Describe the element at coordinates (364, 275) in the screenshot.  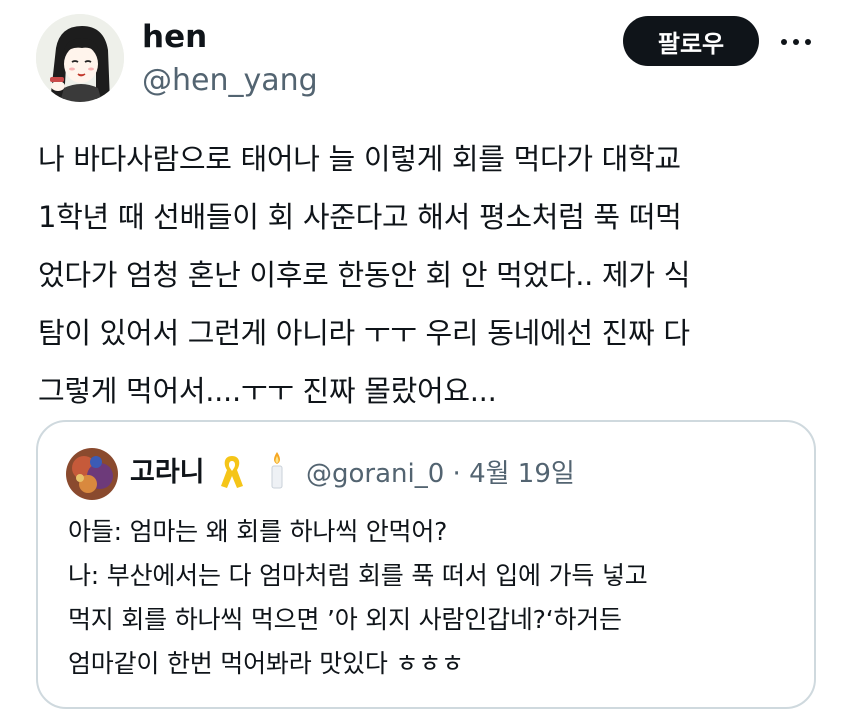
I see `tweet-text-line: 었다가 엄청 혼난 이후로 한동안 회 안 먹었다.. 제가 식` at that location.